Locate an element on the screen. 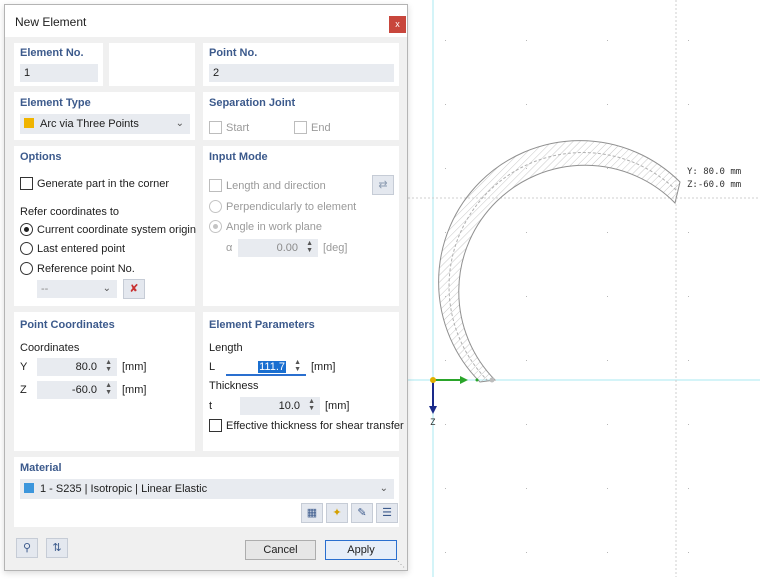 Image resolution: width=760 pixels, height=580 pixels. material-color-swatch is located at coordinates (29, 488).